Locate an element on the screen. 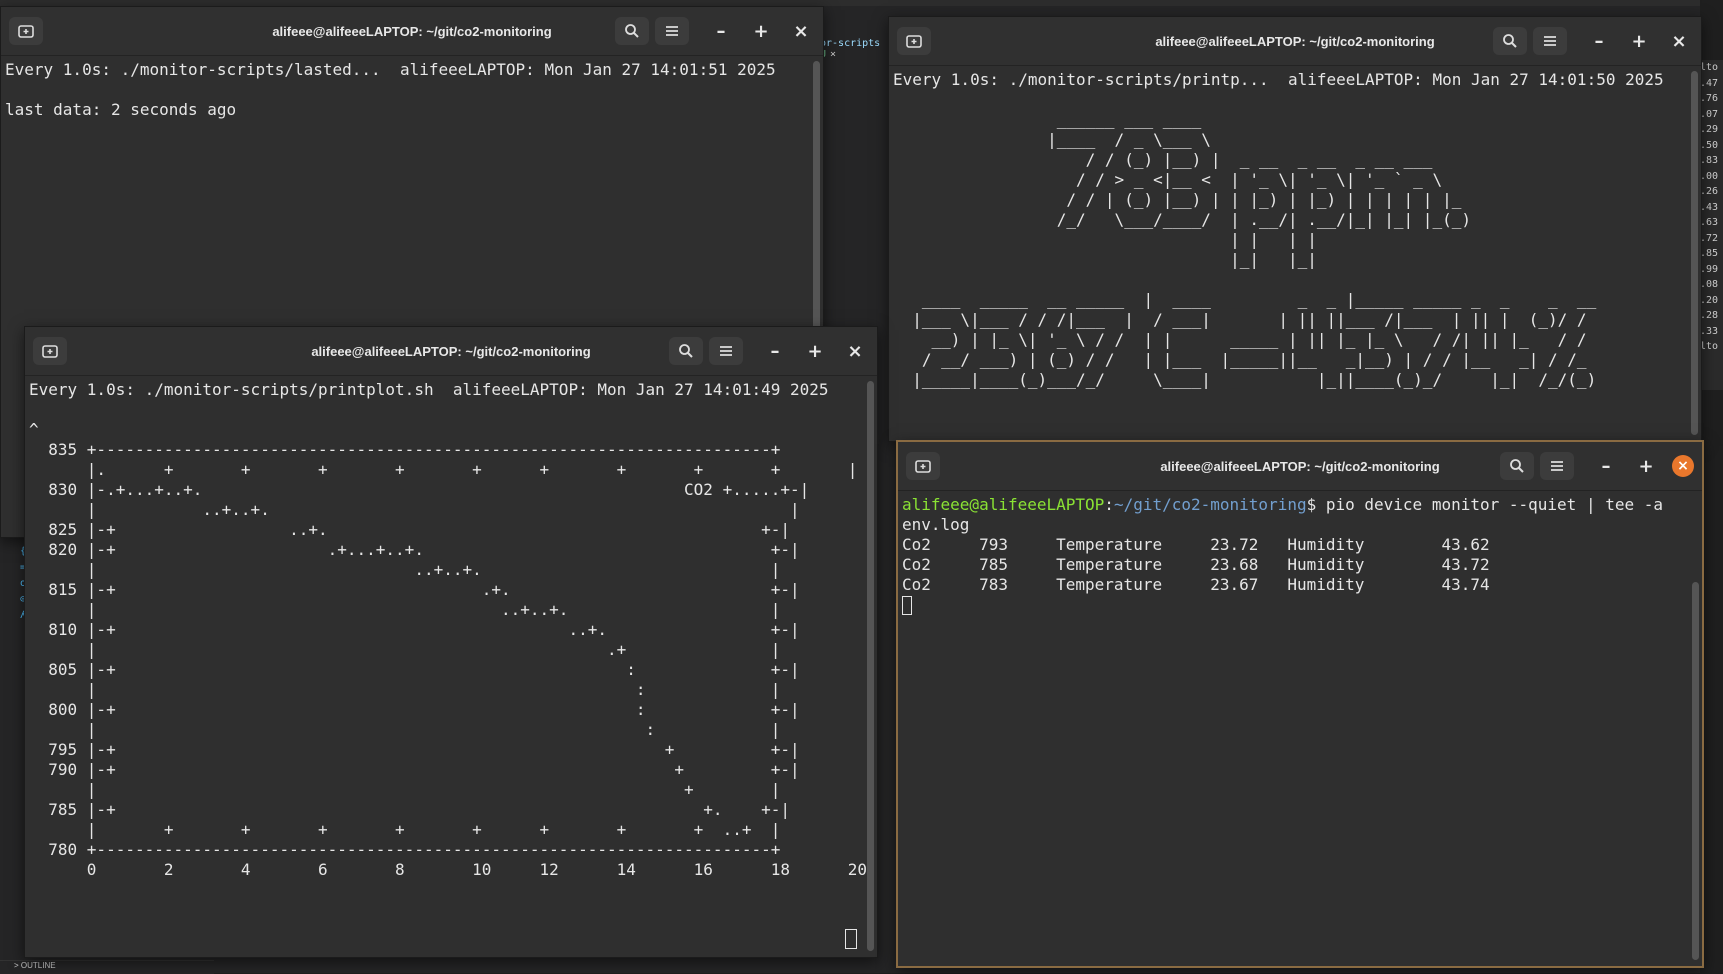 The height and width of the screenshot is (974, 1723). background-number: lto is located at coordinates (1709, 346).